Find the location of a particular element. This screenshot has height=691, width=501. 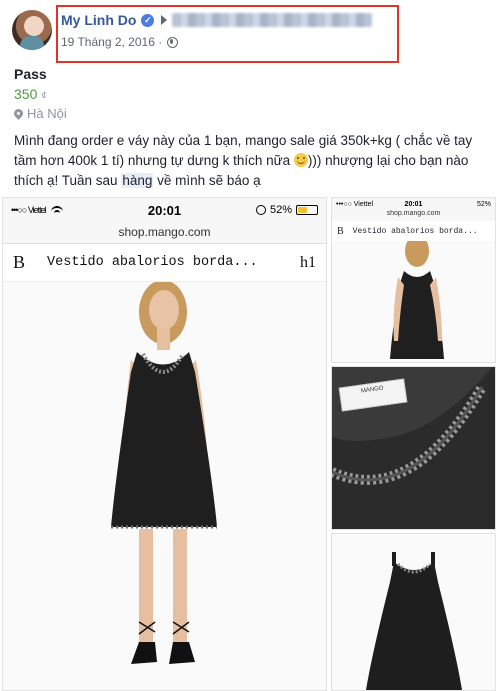

smile-emoji-icon is located at coordinates (300, 160).